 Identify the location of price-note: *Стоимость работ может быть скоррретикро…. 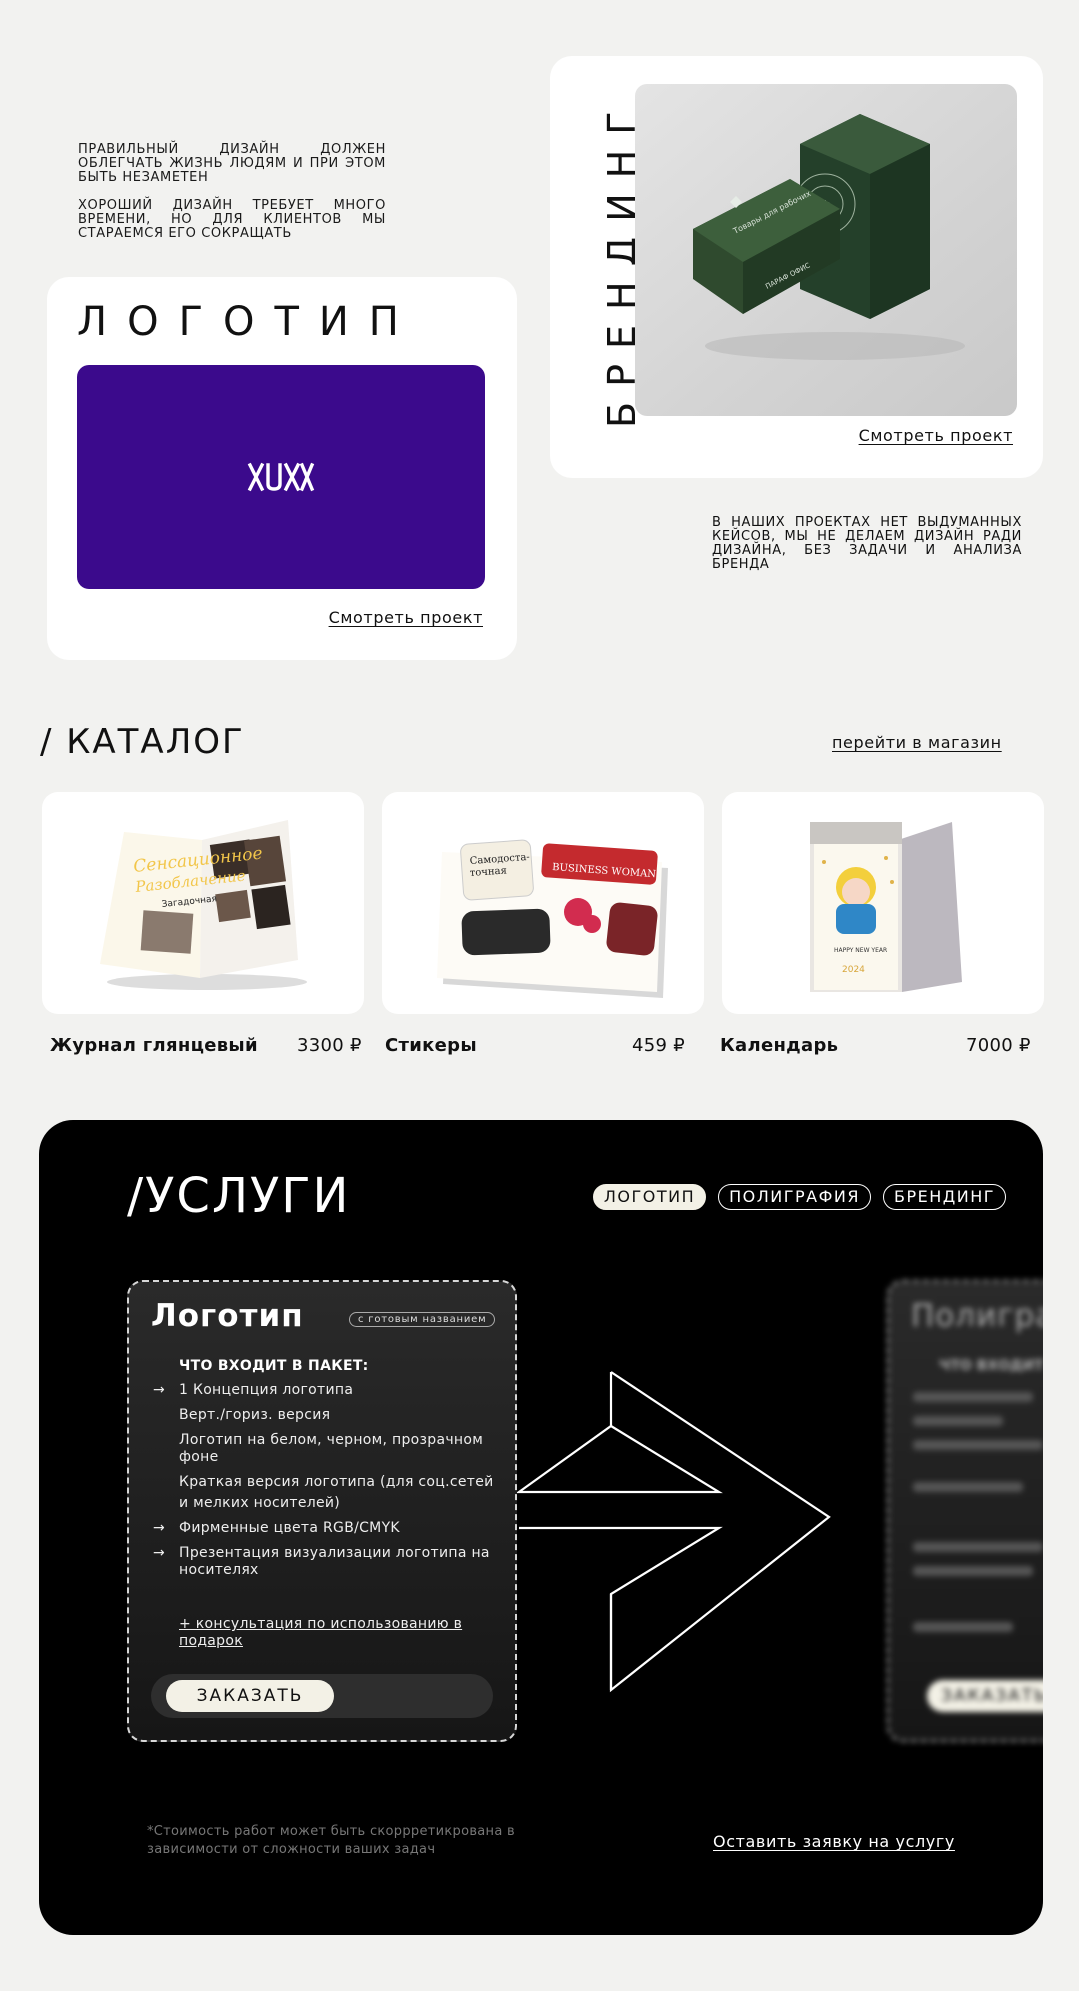
(331, 1840).